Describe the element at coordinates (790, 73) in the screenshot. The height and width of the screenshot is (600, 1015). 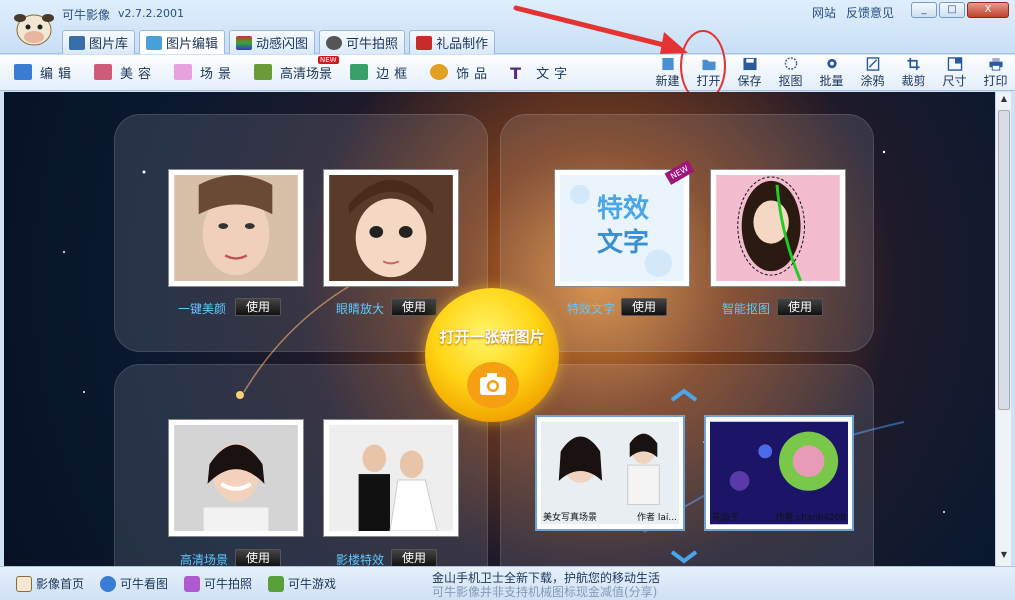
I see `cutout-button: 抠图` at that location.